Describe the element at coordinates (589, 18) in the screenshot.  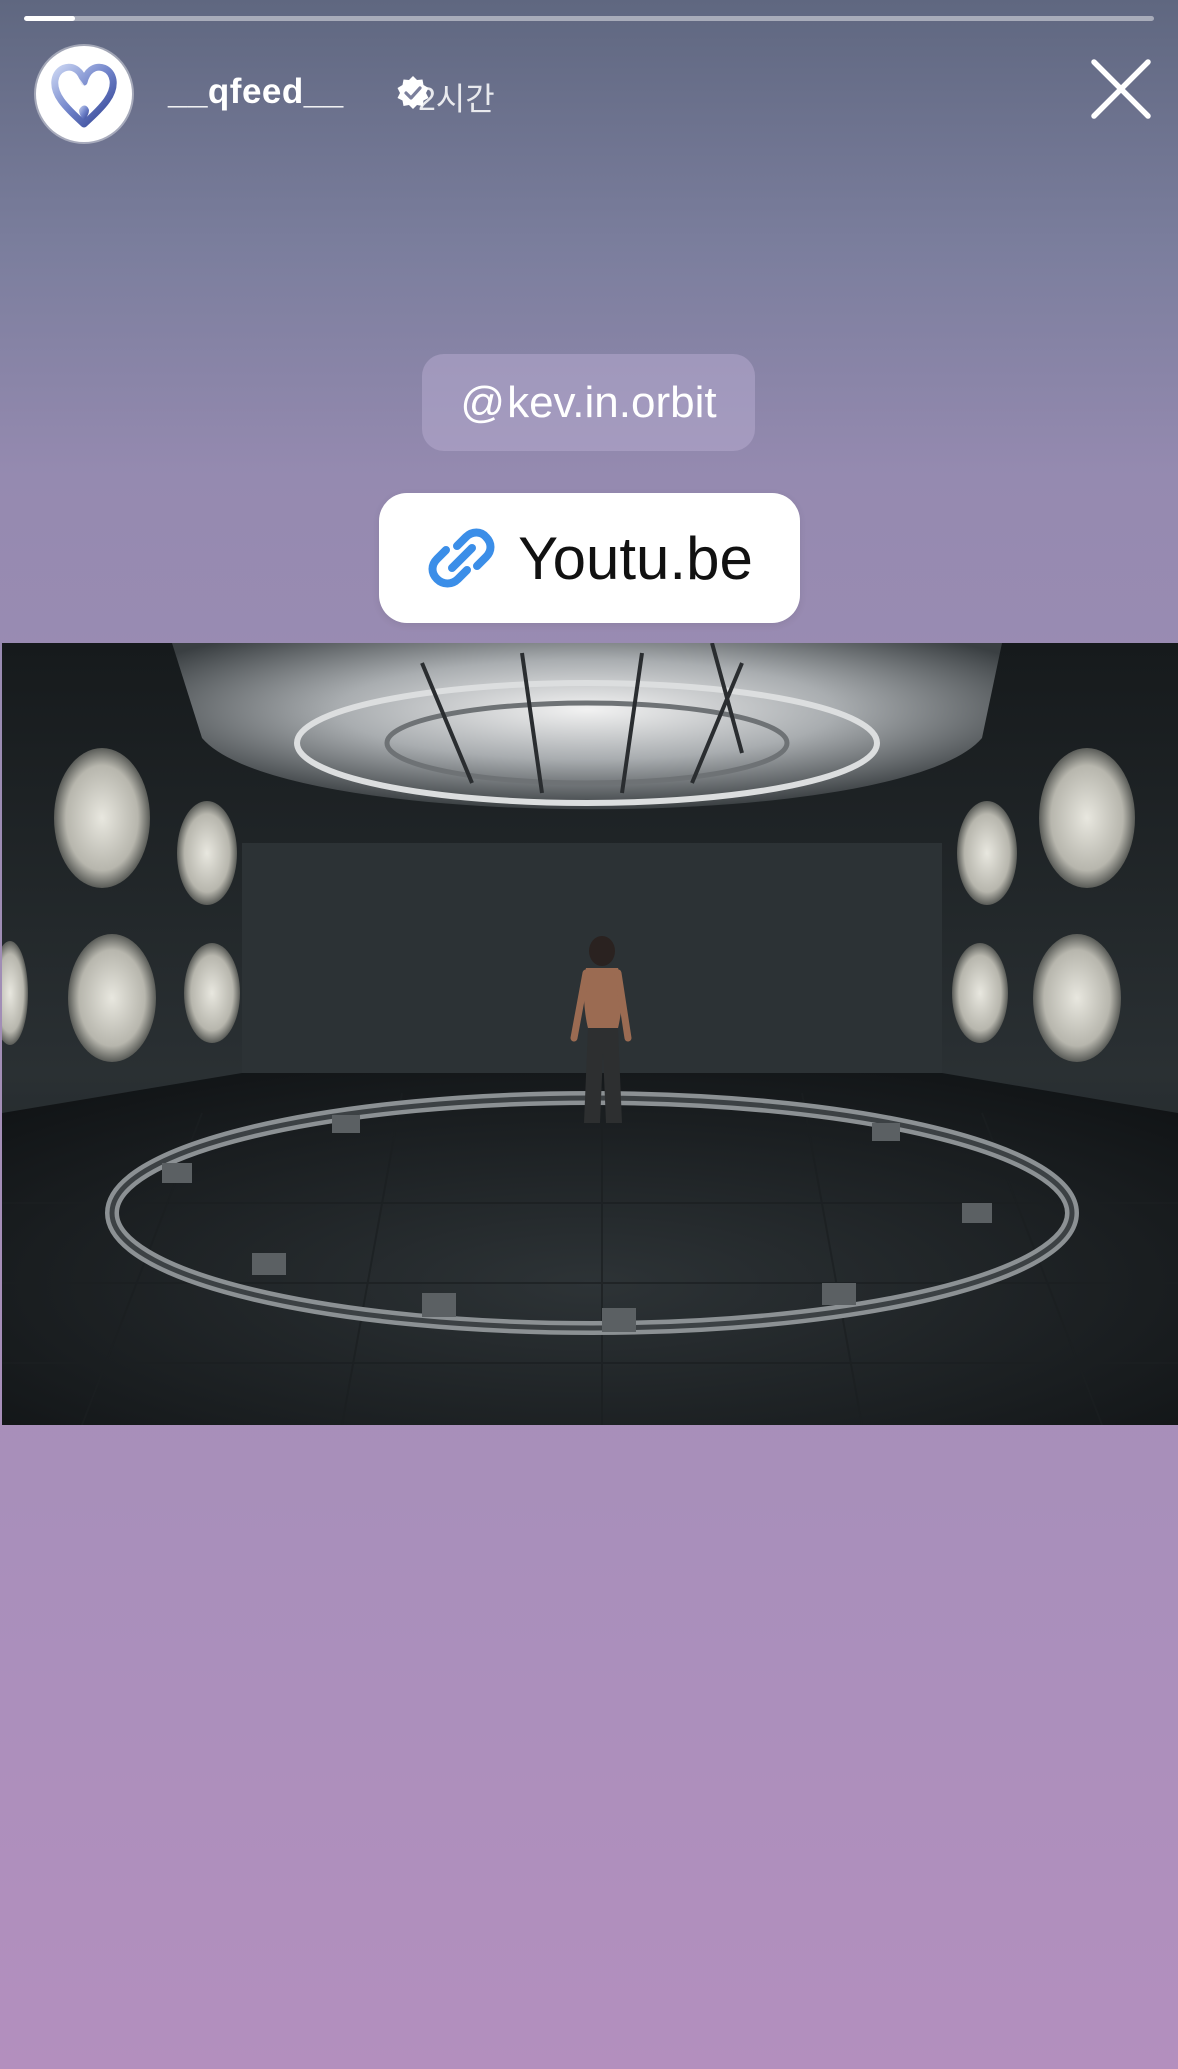
I see `story-progress-bar` at that location.